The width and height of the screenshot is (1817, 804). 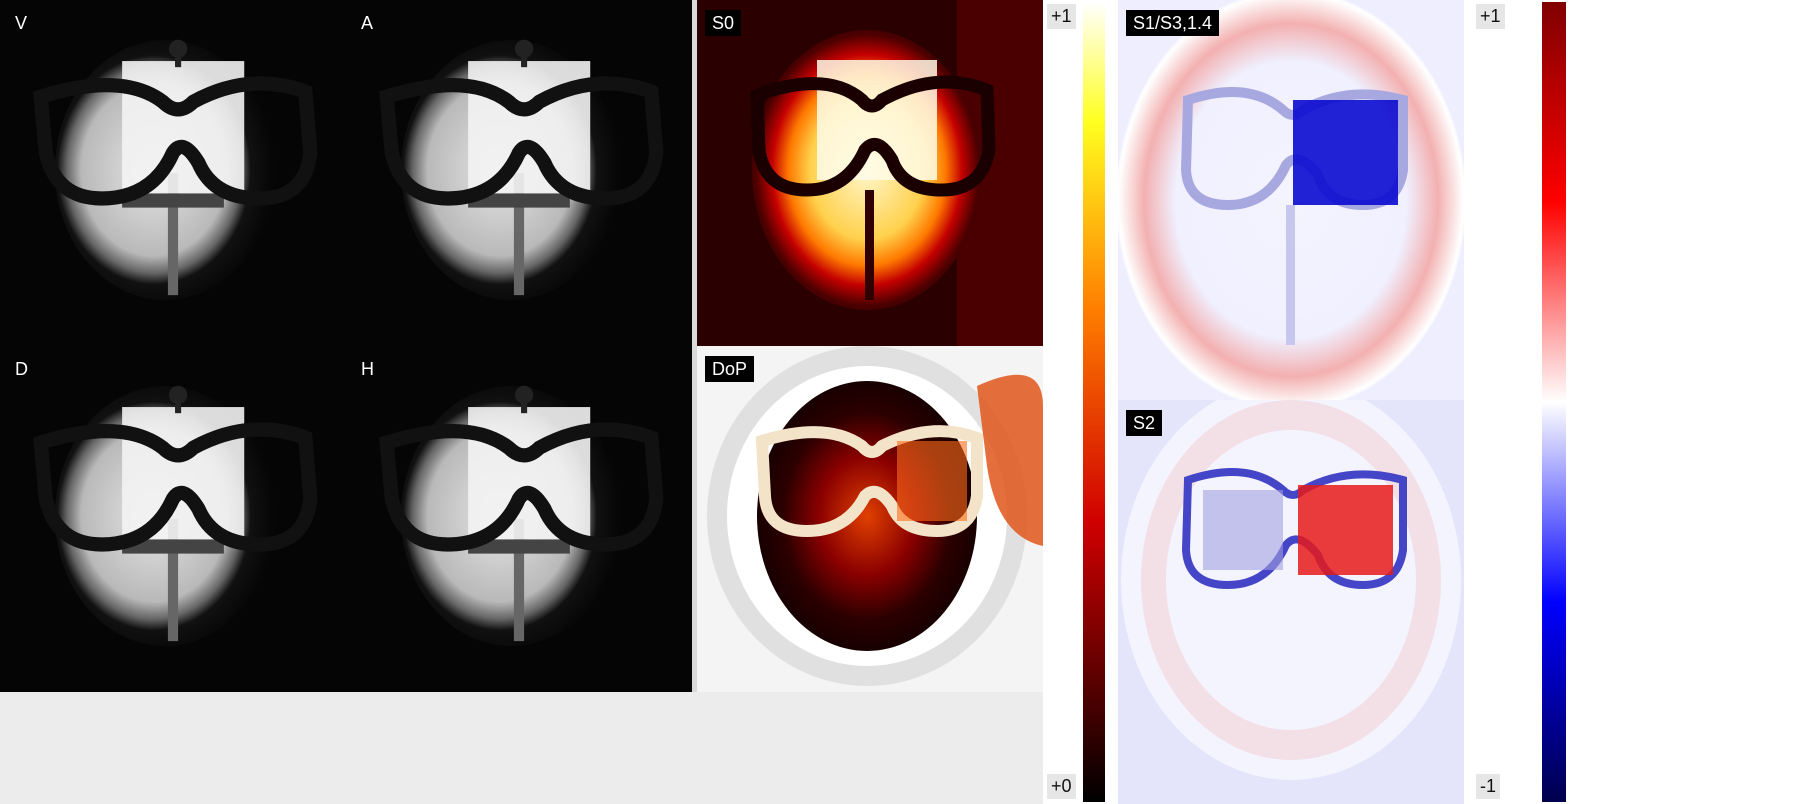 What do you see at coordinates (1080, 402) in the screenshot?
I see `colorbar-heat: +1 +0` at bounding box center [1080, 402].